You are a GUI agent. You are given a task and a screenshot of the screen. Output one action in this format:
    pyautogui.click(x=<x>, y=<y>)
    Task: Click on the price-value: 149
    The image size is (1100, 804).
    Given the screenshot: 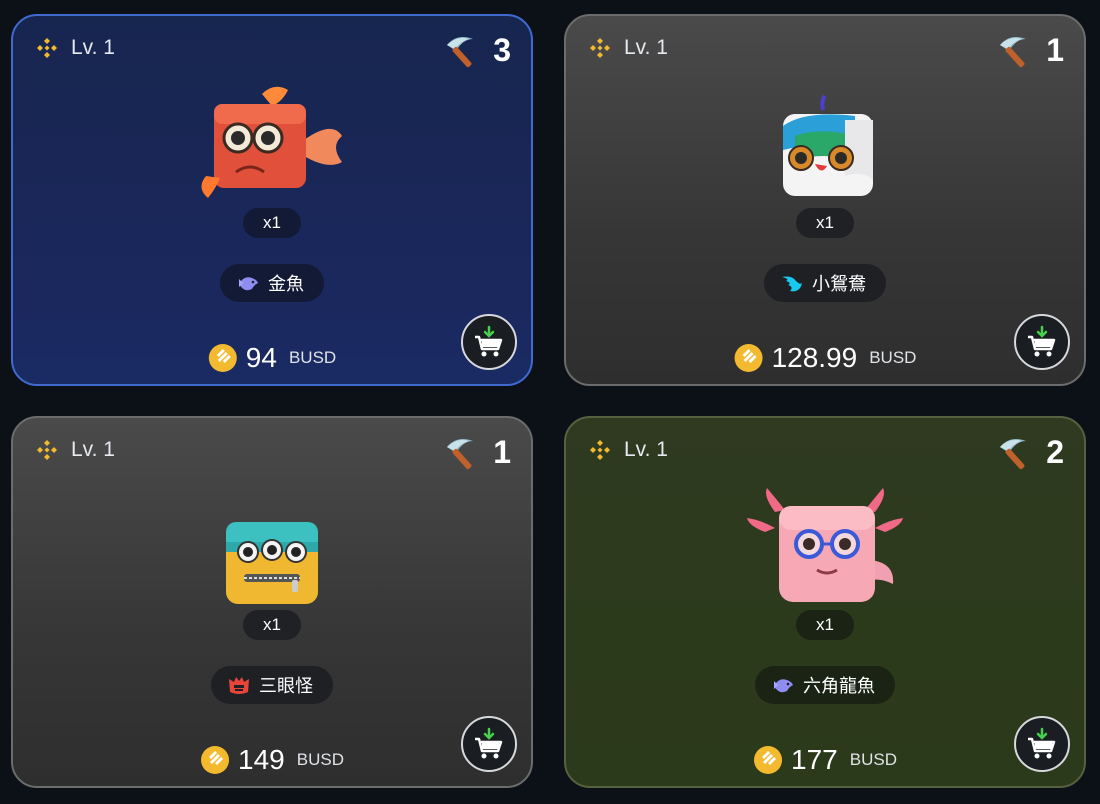 What is the action you would take?
    pyautogui.click(x=261, y=759)
    